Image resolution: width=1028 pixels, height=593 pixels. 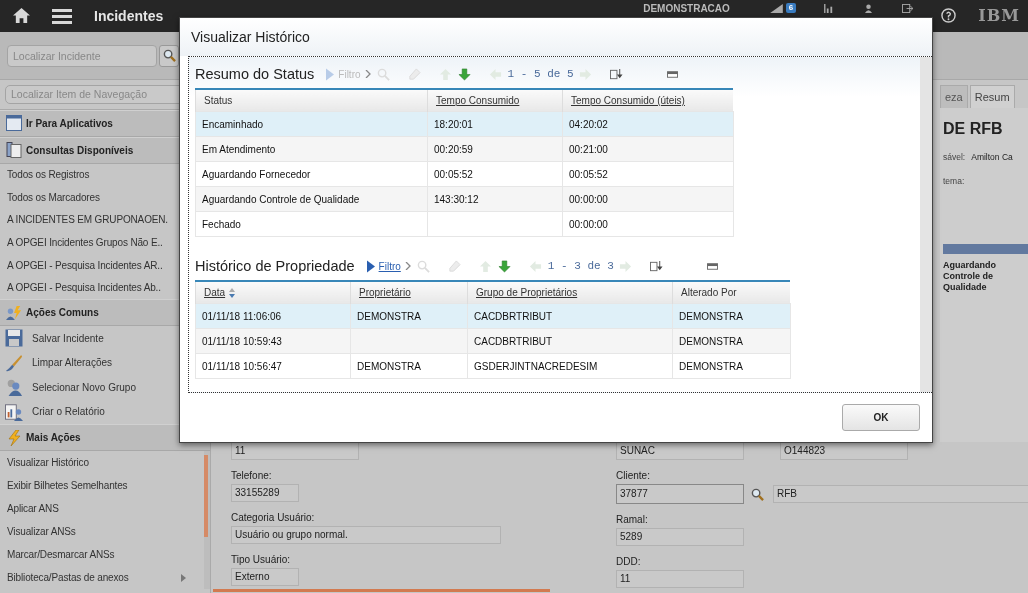 I want to click on table-cell: Aguardando Fornecedor, so click(x=256, y=174).